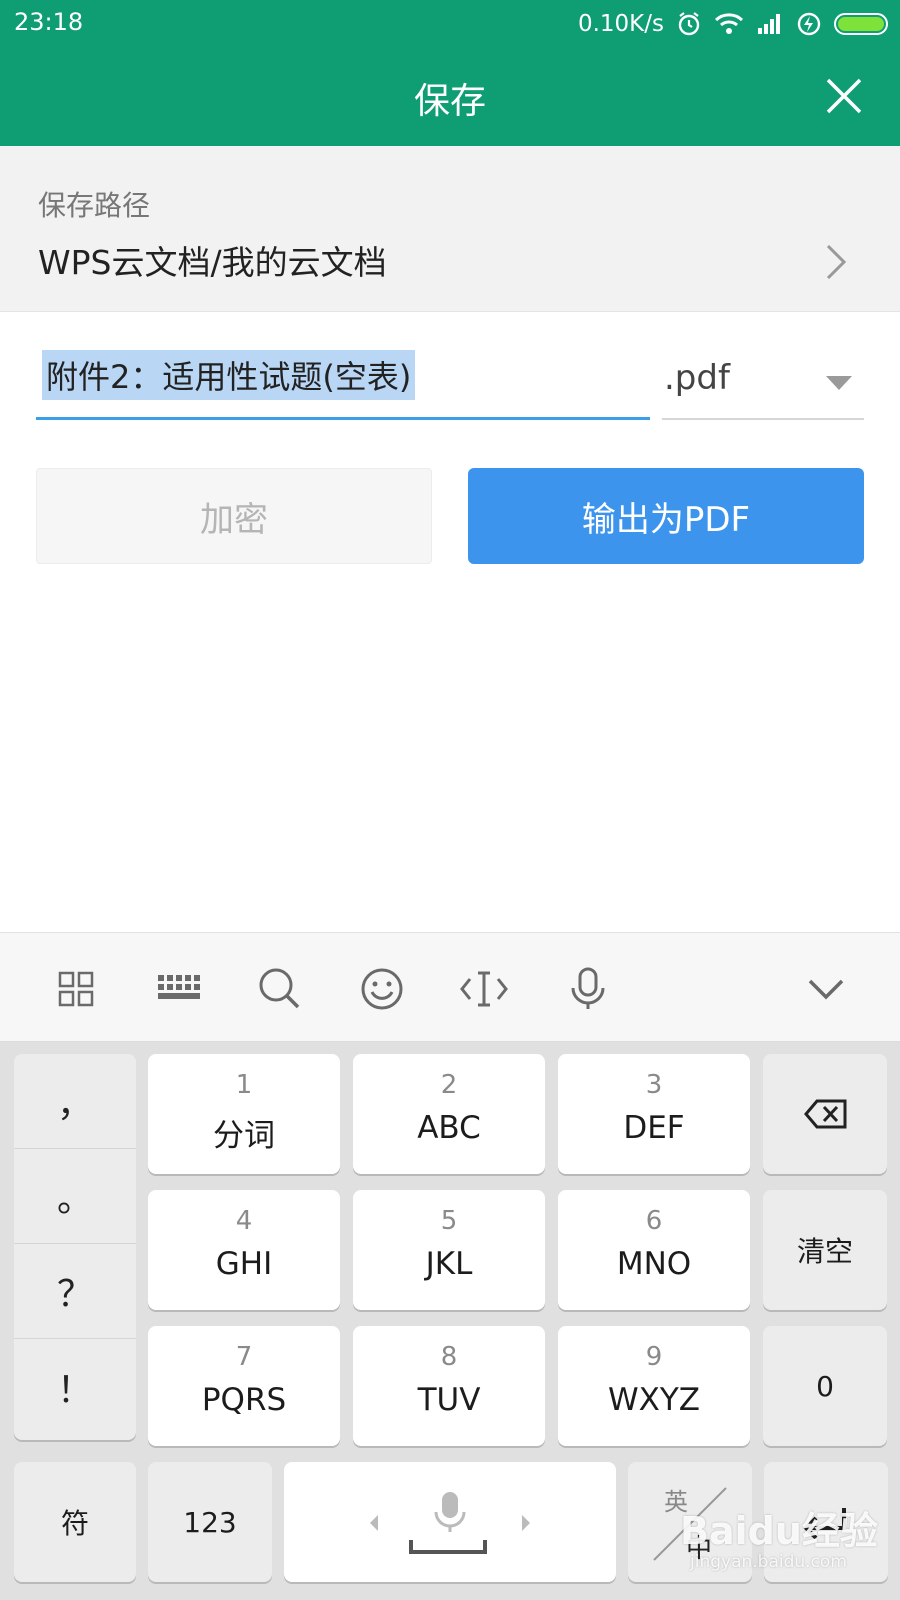 This screenshot has width=900, height=1600. What do you see at coordinates (769, 24) in the screenshot?
I see `signal-icon` at bounding box center [769, 24].